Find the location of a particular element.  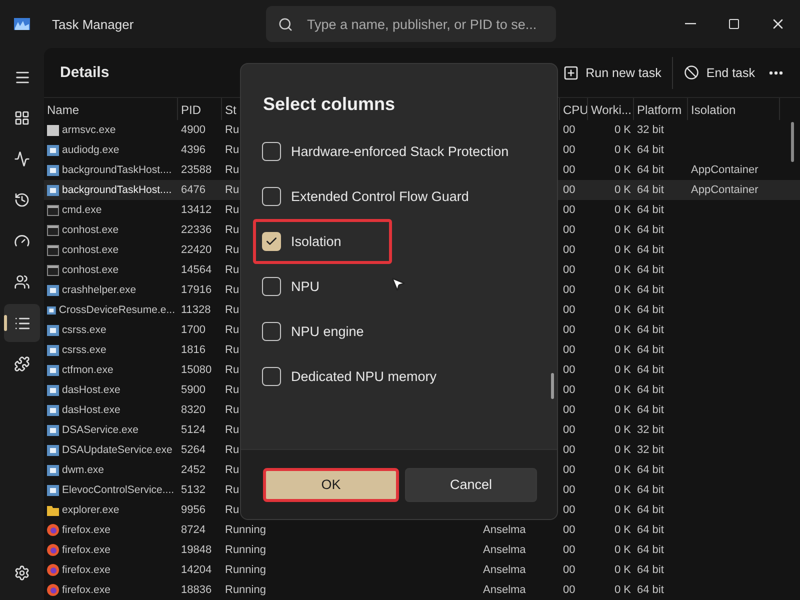

process-name: ctfmon.exe is located at coordinates (88, 370).